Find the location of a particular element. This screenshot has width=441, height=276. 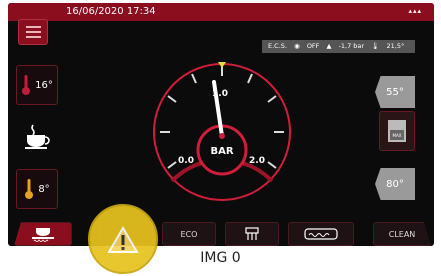

clean-label: CLEAN is located at coordinates (402, 234).